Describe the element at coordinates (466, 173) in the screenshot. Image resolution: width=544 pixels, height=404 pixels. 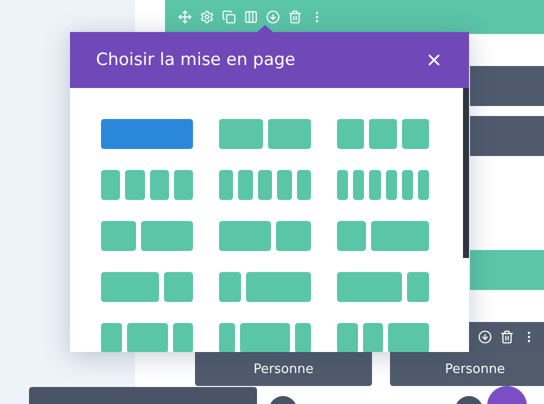
I see `scrollbar` at that location.